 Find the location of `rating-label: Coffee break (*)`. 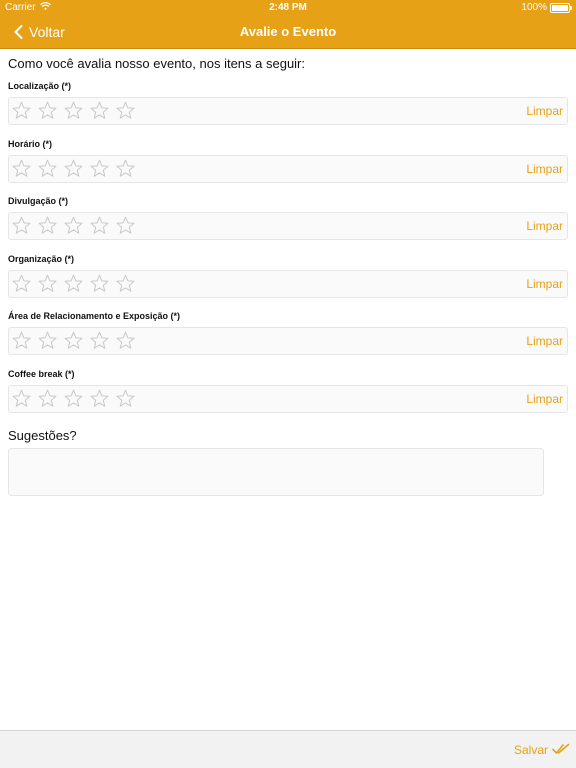

rating-label: Coffee break (*) is located at coordinates (41, 374).